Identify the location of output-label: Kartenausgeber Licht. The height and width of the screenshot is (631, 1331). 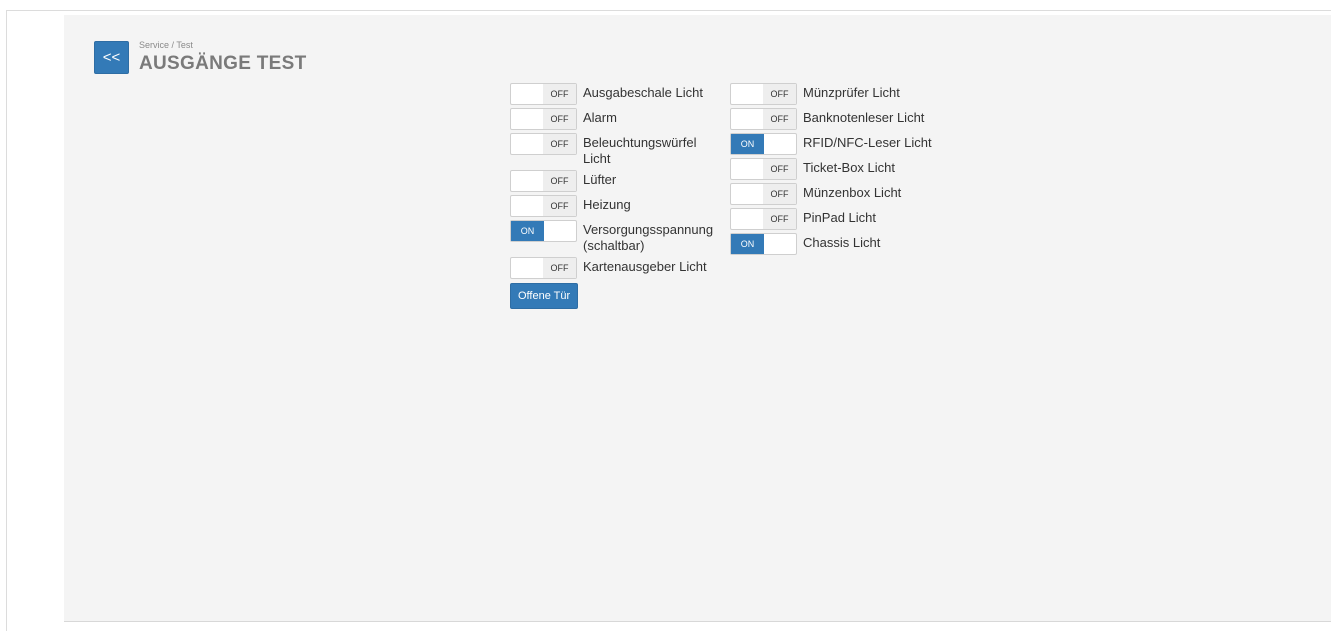
(645, 266).